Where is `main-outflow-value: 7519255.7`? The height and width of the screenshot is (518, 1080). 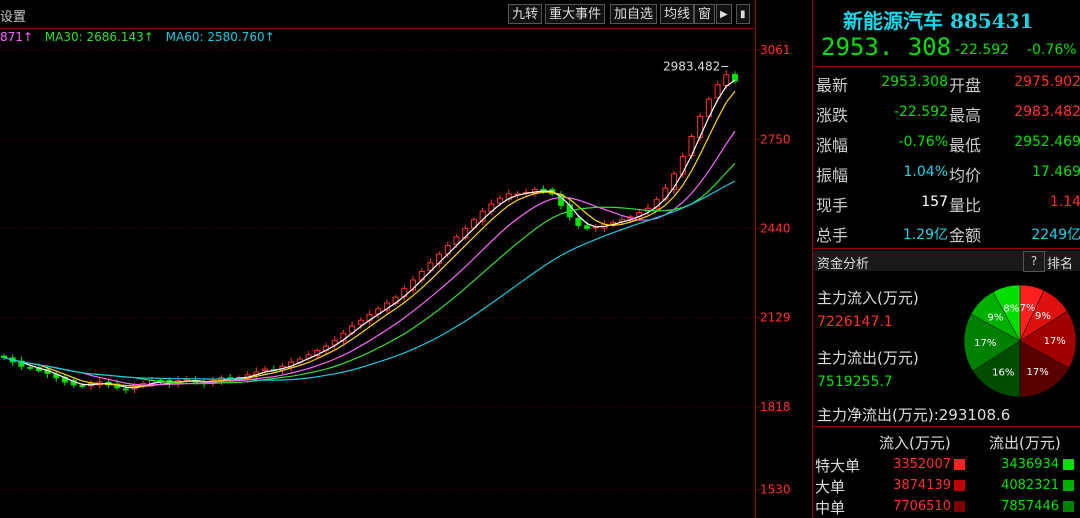
main-outflow-value: 7519255.7 is located at coordinates (855, 382).